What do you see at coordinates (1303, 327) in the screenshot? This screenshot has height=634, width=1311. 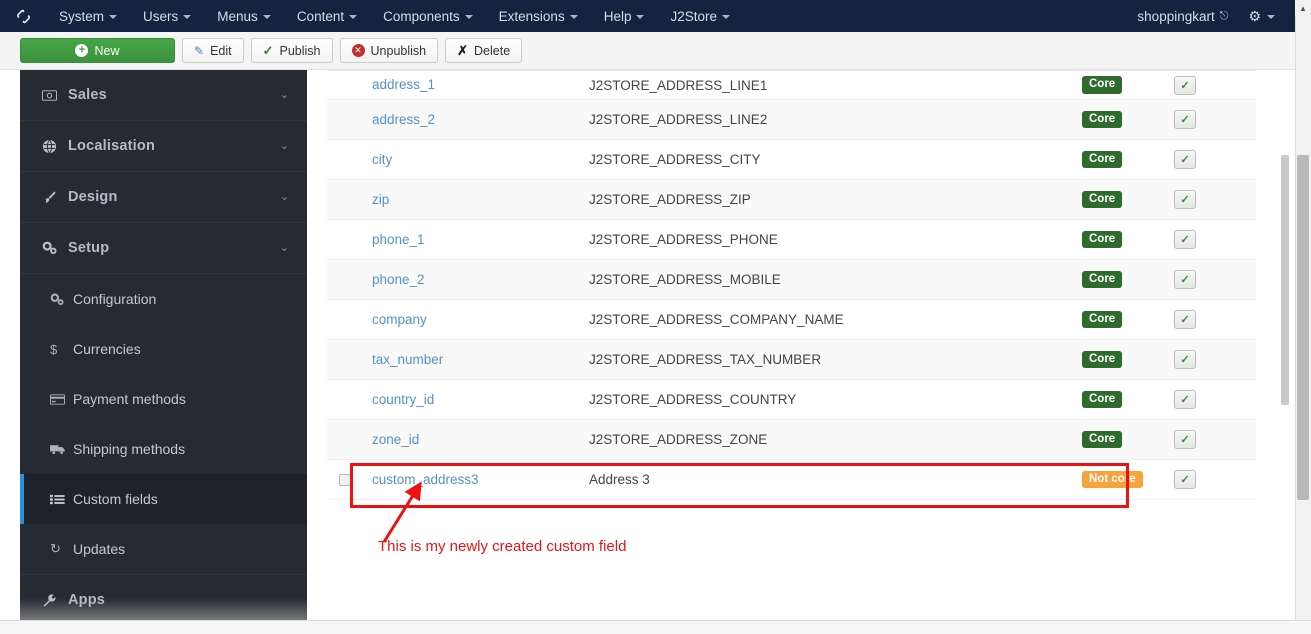 I see `page-scrollbar-thumb` at bounding box center [1303, 327].